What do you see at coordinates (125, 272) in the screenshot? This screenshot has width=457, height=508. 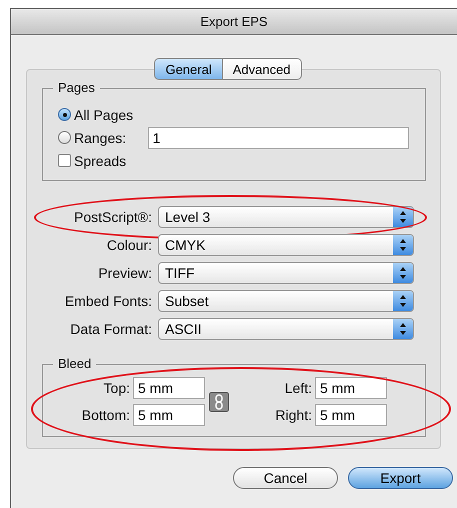 I see `setting-label: Preview:` at bounding box center [125, 272].